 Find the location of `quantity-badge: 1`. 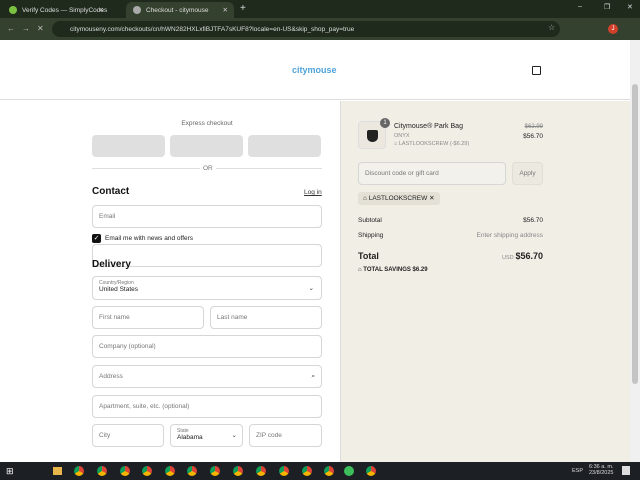

quantity-badge: 1 is located at coordinates (385, 123).